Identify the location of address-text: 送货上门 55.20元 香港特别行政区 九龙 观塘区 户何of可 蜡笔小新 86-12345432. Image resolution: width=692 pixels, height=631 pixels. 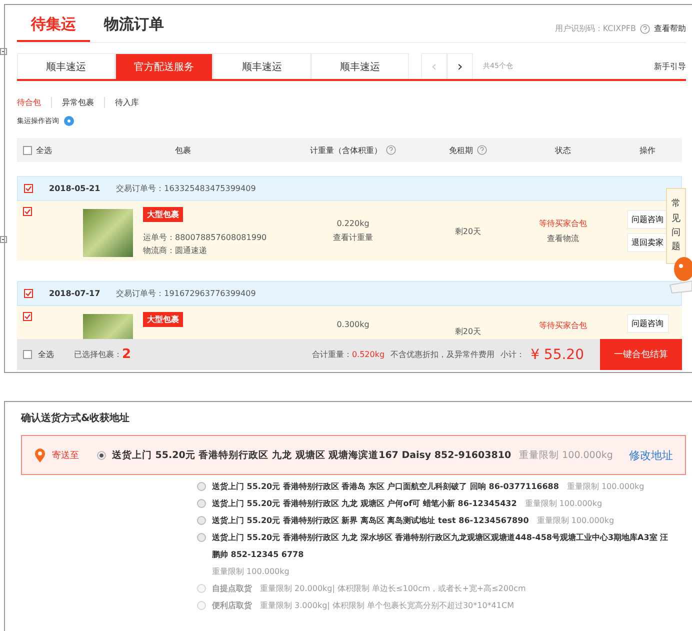
(364, 504).